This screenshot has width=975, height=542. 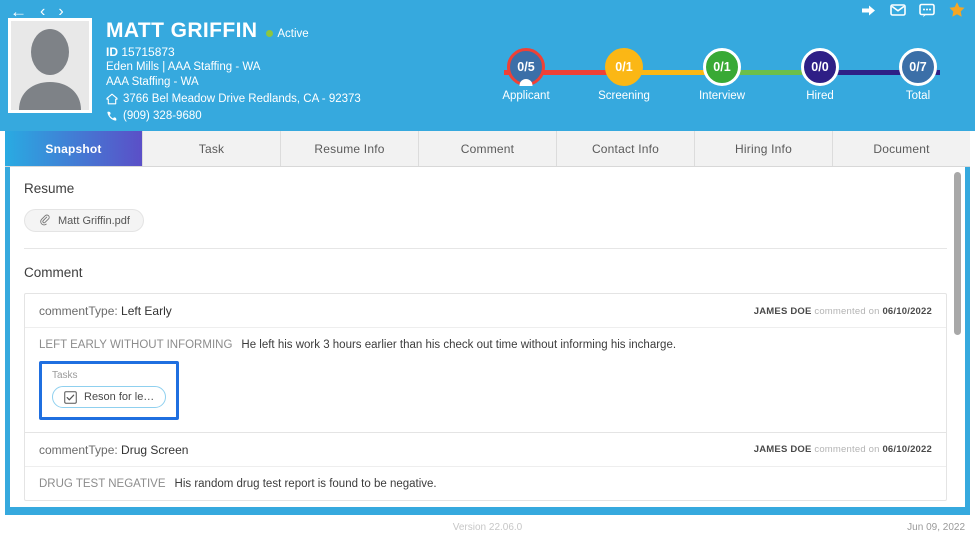 I want to click on pipeline-stage-applicant: 0/5 Applicant, so click(x=526, y=75).